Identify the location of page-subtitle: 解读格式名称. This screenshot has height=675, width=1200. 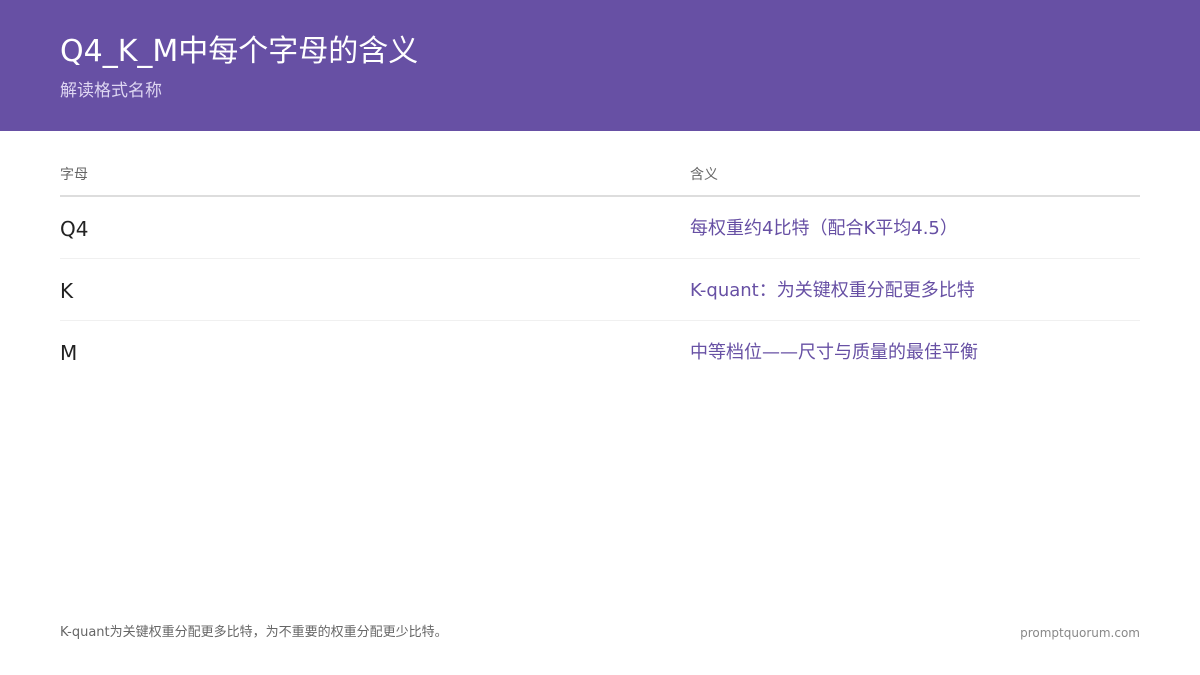
(111, 91).